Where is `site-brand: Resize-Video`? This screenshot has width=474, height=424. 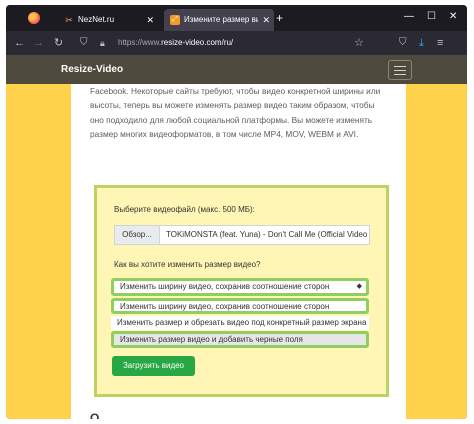
site-brand: Resize-Video is located at coordinates (92, 69).